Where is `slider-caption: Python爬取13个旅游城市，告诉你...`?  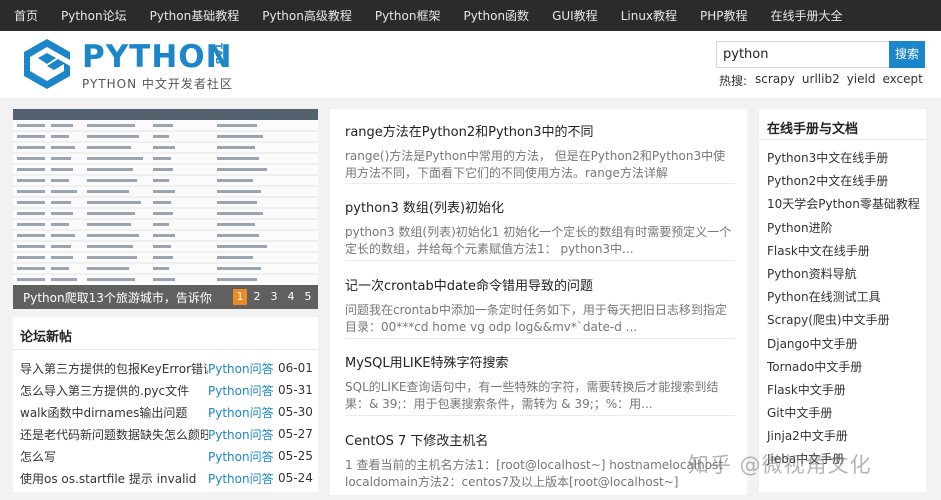
slider-caption: Python爬取13个旅游城市，告诉你... is located at coordinates (118, 297).